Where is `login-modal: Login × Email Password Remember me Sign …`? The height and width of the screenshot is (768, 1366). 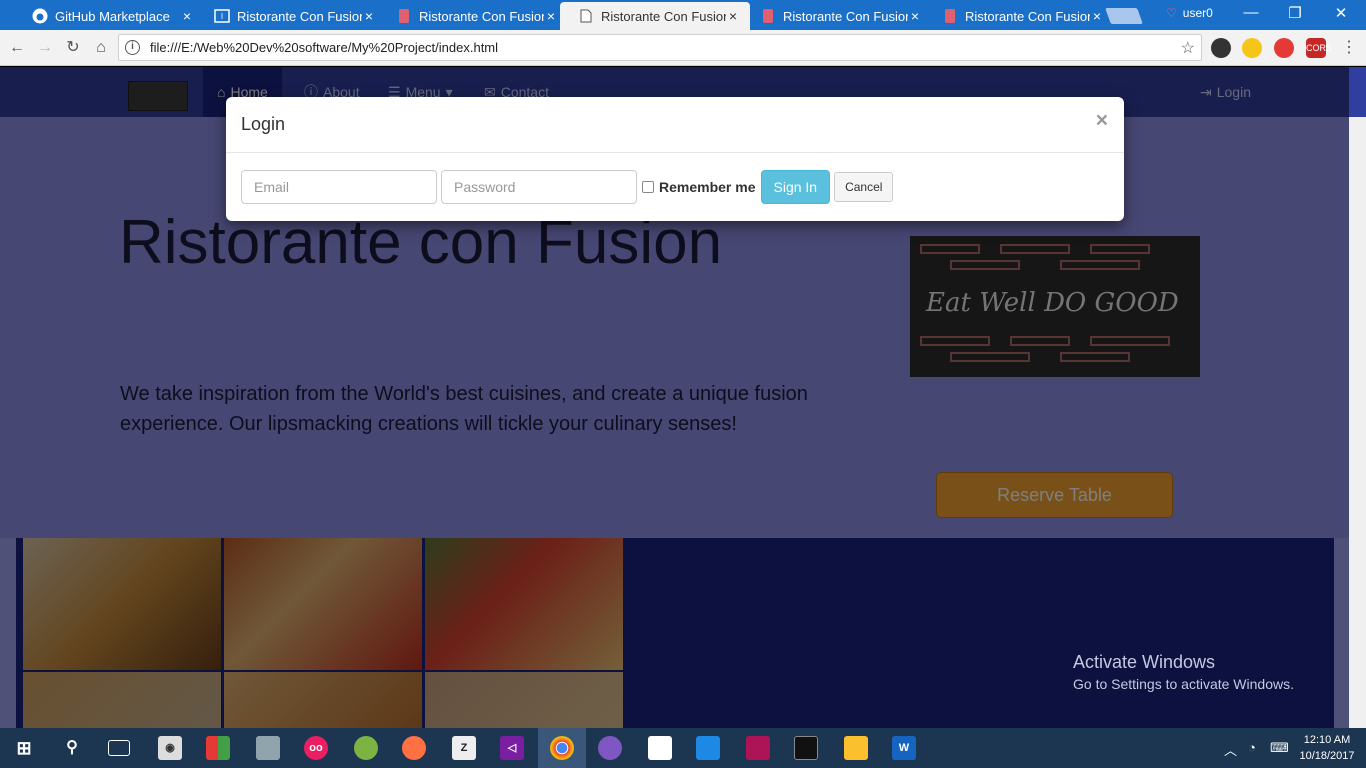 login-modal: Login × Email Password Remember me Sign … is located at coordinates (675, 159).